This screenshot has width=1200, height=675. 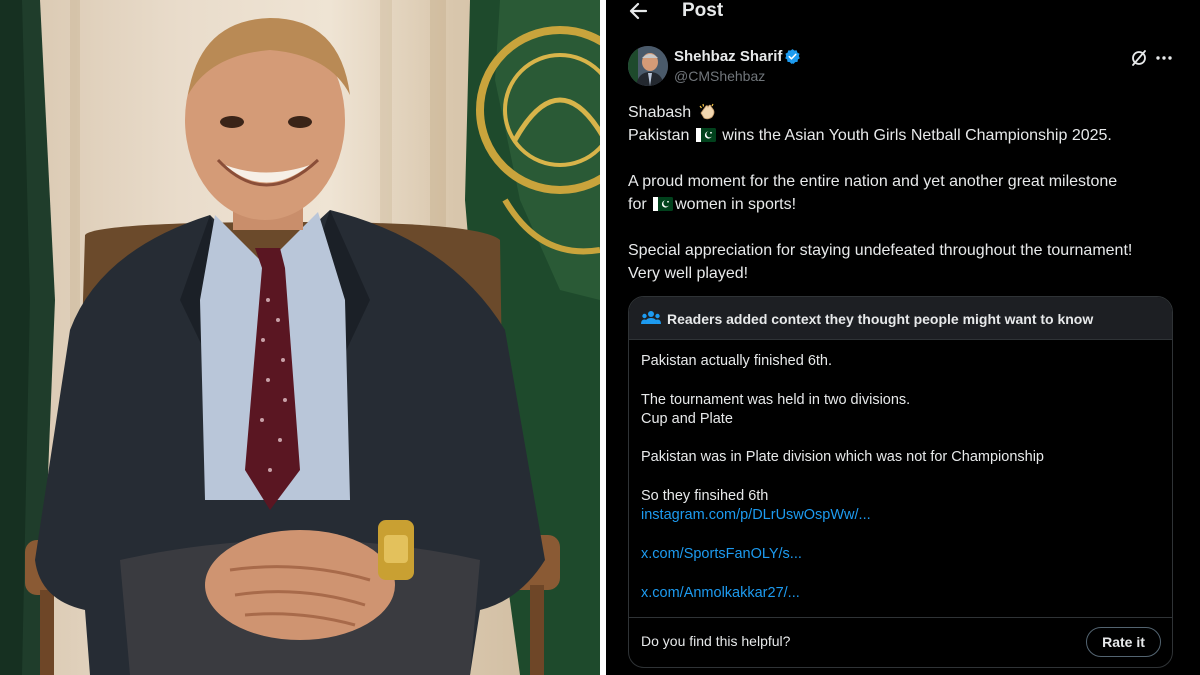 I want to click on rate-it-button: Rate it, so click(x=1123, y=642).